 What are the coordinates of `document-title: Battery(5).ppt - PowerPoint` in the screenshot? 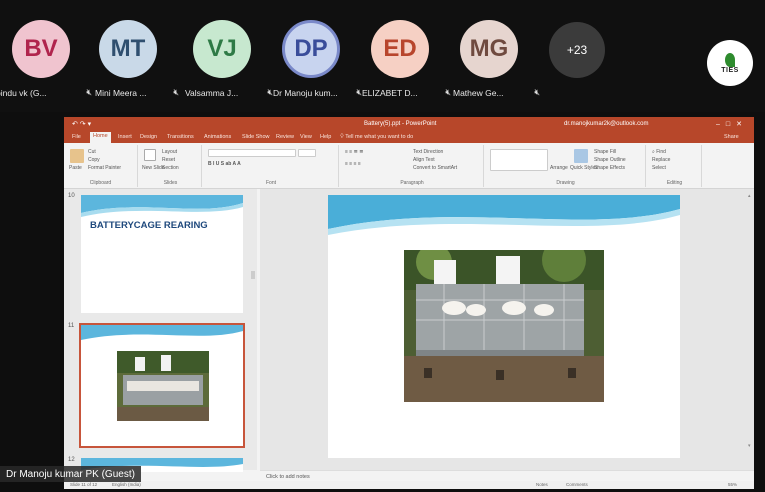 It's located at (400, 124).